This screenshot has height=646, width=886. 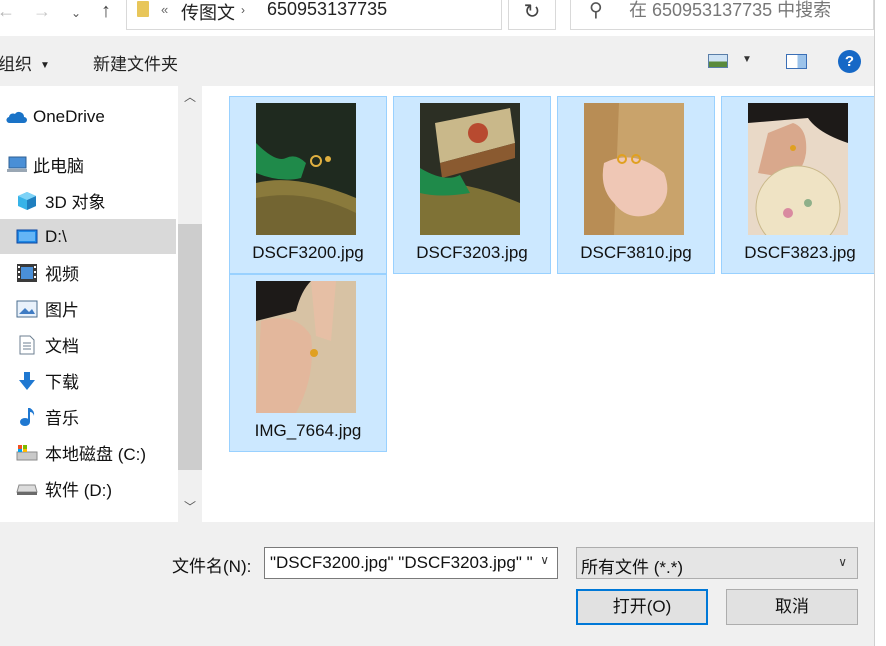 I want to click on sidebar-item-label: 文档, so click(x=62, y=346).